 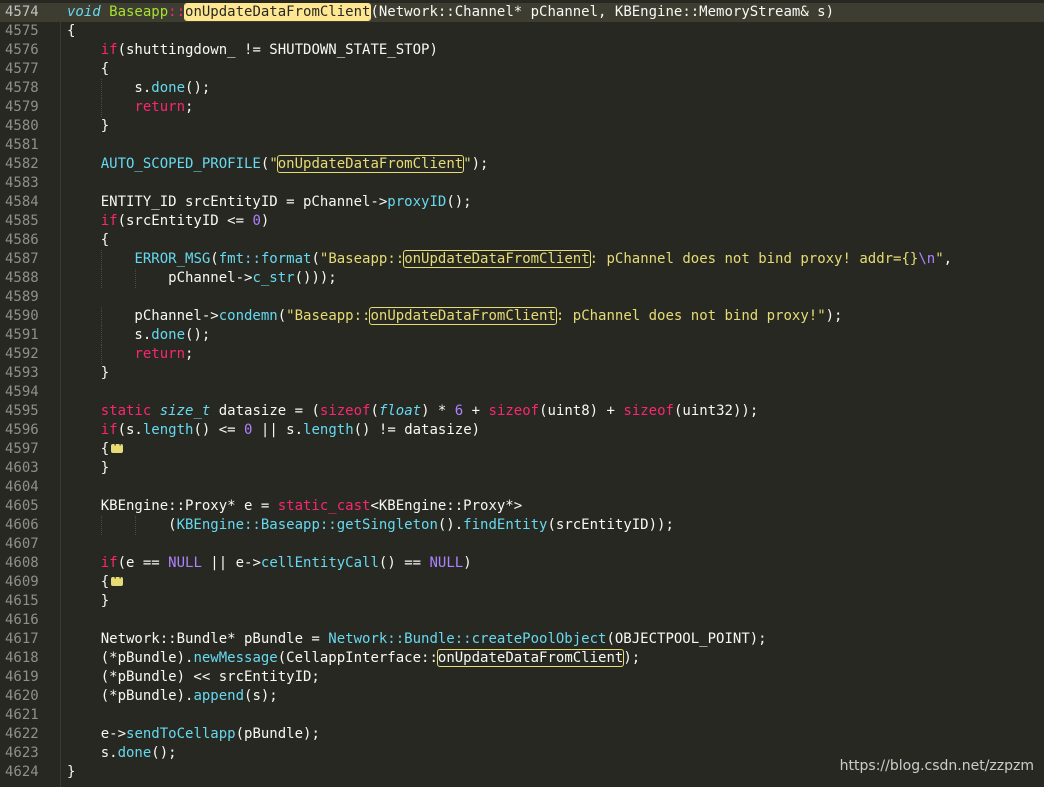 What do you see at coordinates (522, 221) in the screenshot?
I see `code-line: 4585 if(srcEntityID <= 0)` at bounding box center [522, 221].